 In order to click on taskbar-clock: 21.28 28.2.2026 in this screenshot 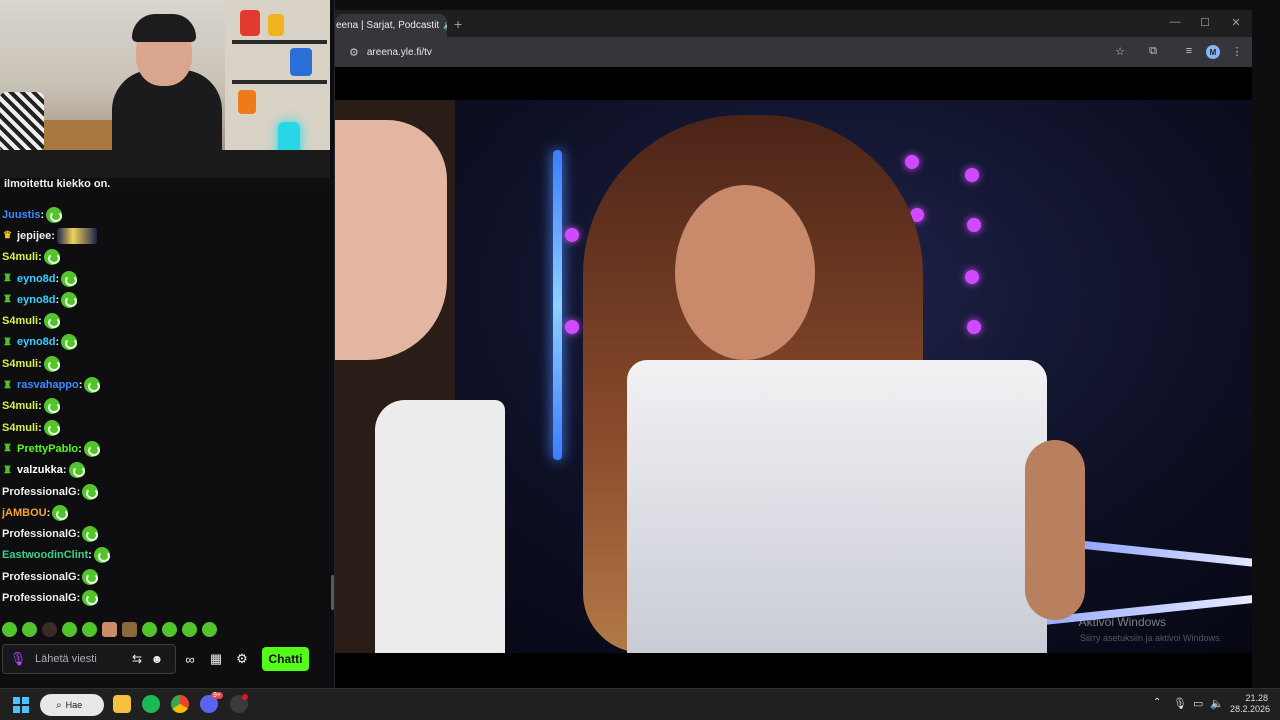, I will do `click(1250, 704)`.